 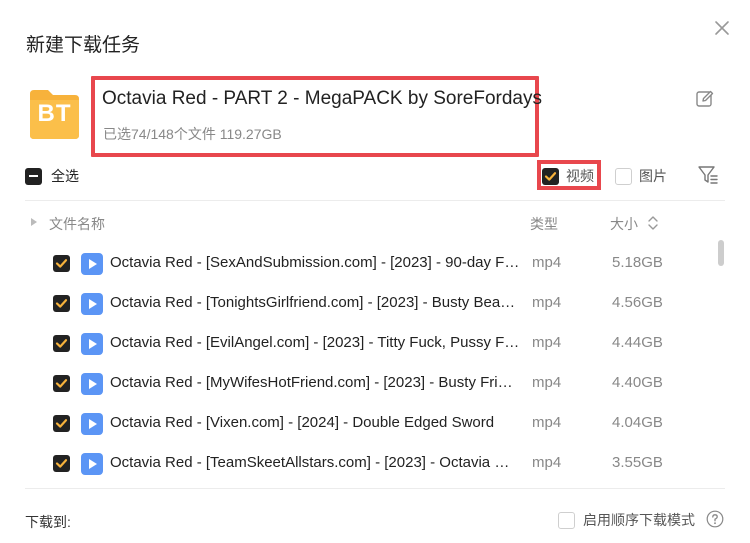 I want to click on file-list-scrollbar, so click(x=721, y=253).